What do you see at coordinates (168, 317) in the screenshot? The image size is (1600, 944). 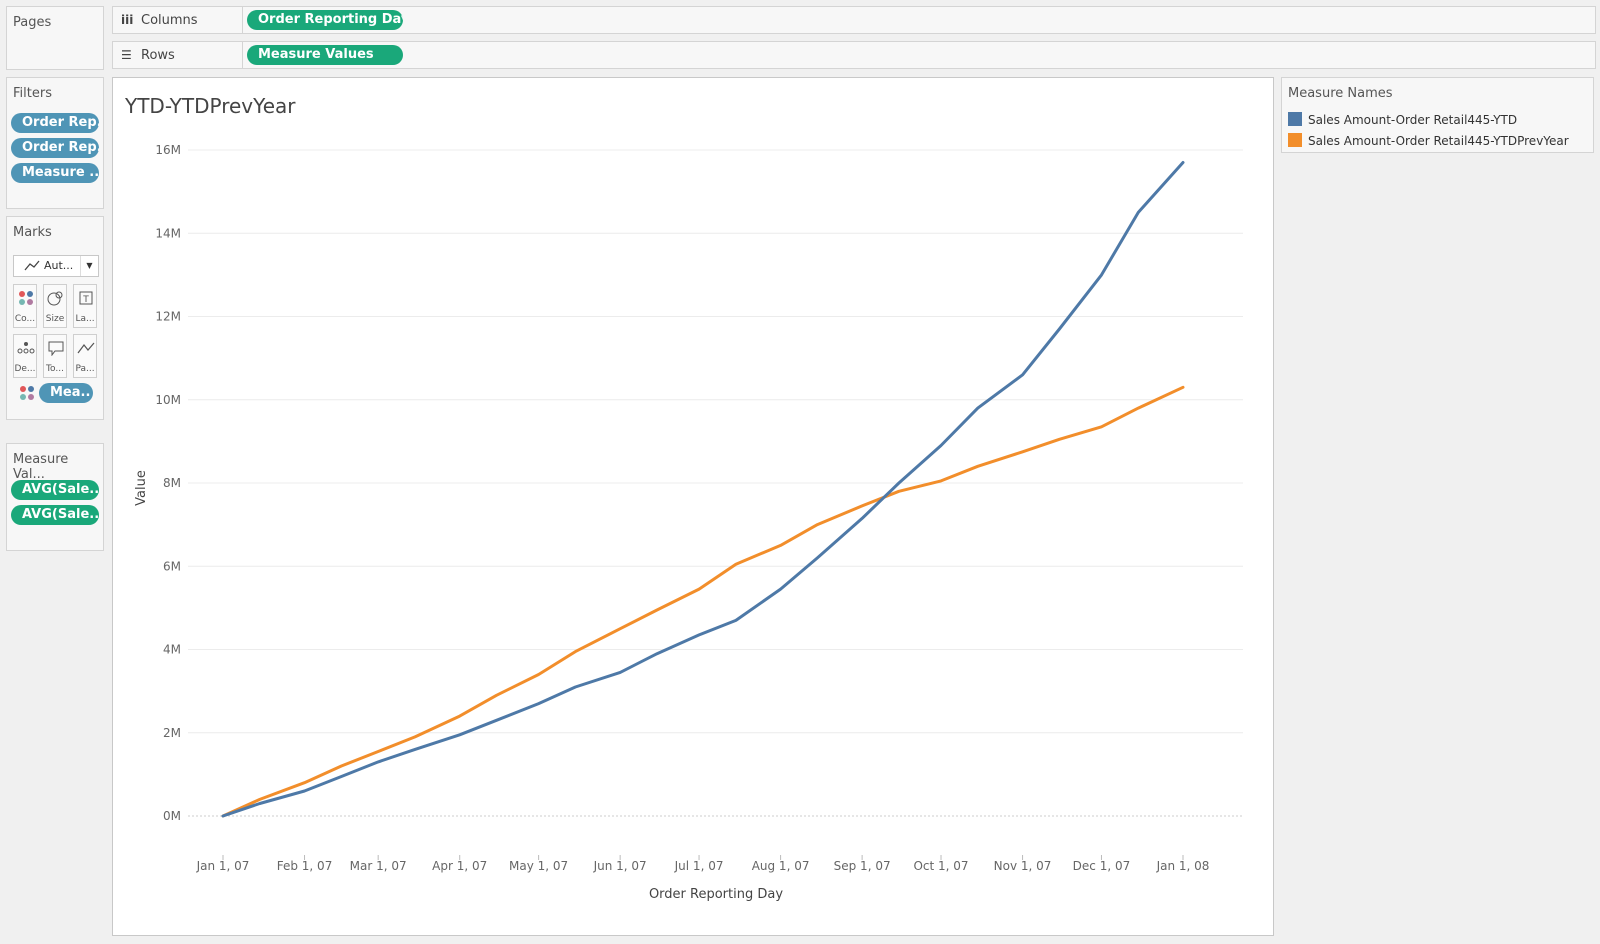 I see `y-tick-label: 12M` at bounding box center [168, 317].